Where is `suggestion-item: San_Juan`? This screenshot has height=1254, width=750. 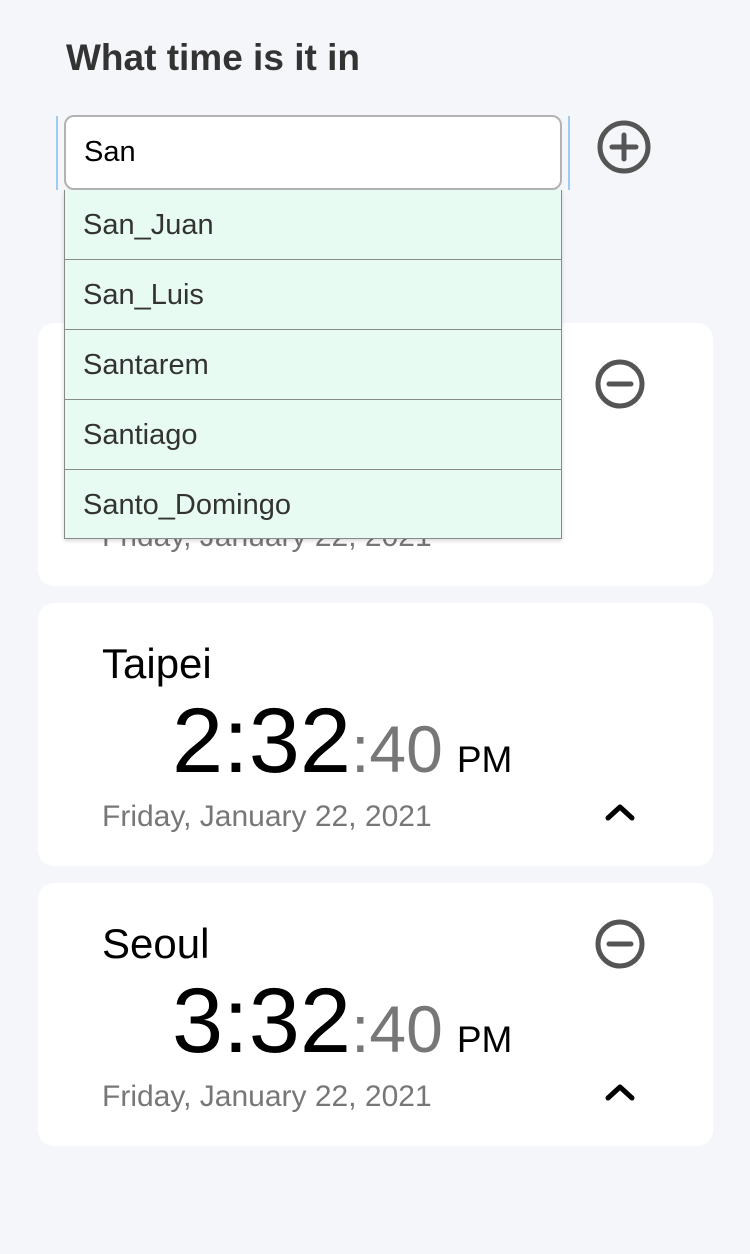 suggestion-item: San_Juan is located at coordinates (313, 225).